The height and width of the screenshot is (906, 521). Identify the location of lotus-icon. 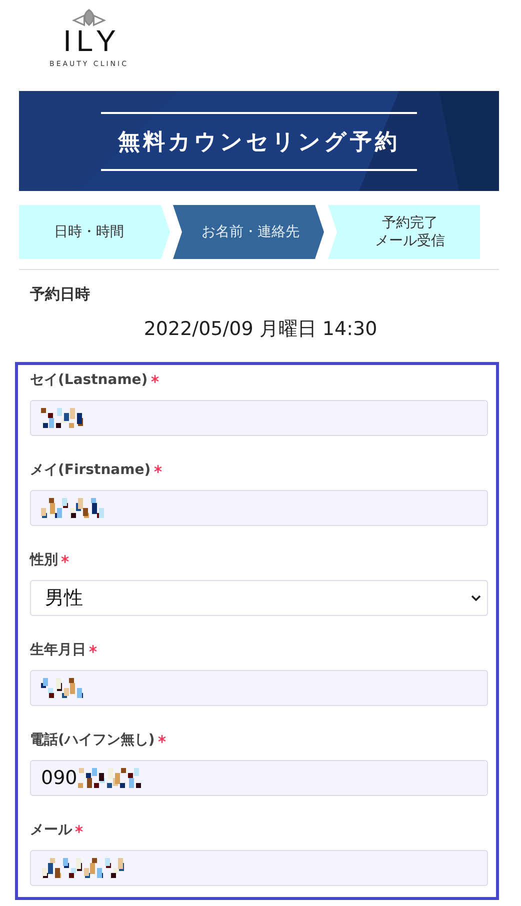
(89, 17).